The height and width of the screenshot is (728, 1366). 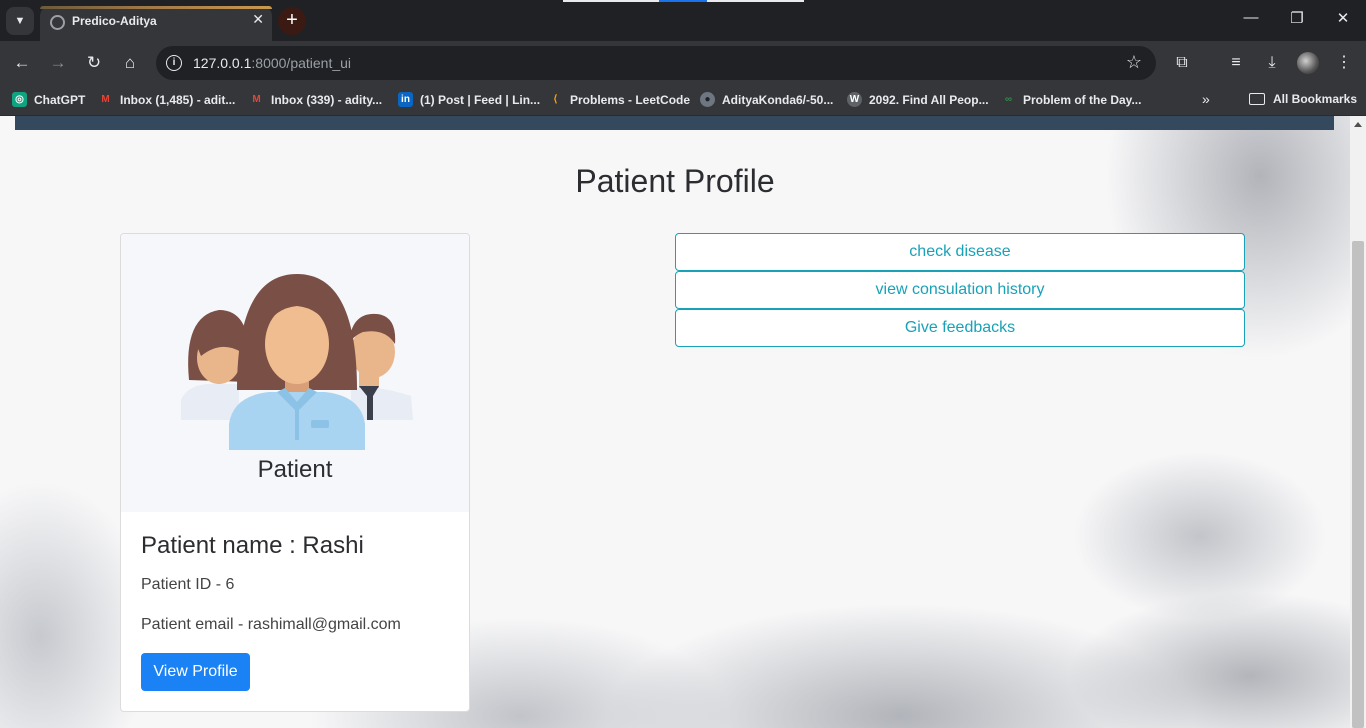 What do you see at coordinates (48, 99) in the screenshot?
I see `bookmark-item: ◎ ChatGPT` at bounding box center [48, 99].